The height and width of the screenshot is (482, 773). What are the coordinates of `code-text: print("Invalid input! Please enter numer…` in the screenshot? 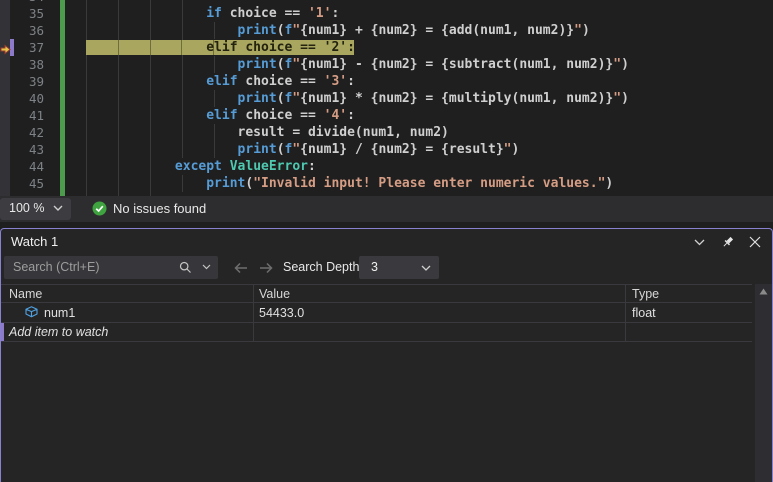 It's located at (410, 183).